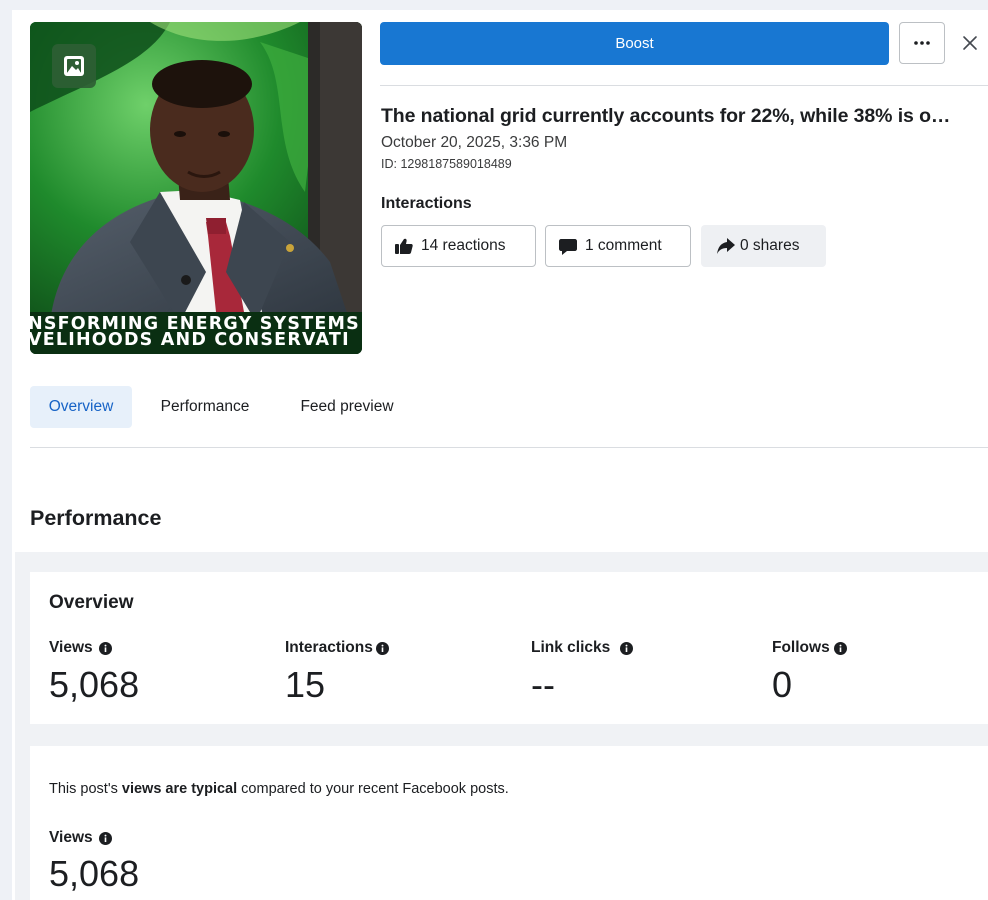  I want to click on metric-interactions-label-text: Interactions, so click(329, 647).